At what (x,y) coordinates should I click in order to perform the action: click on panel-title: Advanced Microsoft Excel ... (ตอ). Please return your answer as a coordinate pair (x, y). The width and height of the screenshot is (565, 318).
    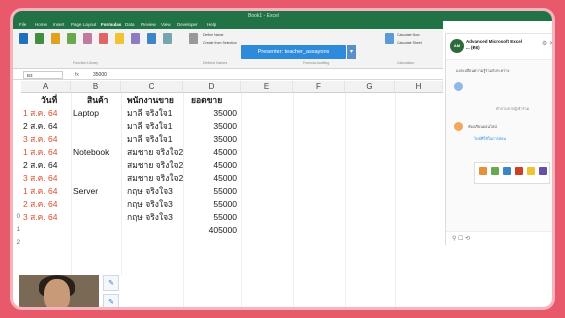
    Looking at the image, I should click on (494, 44).